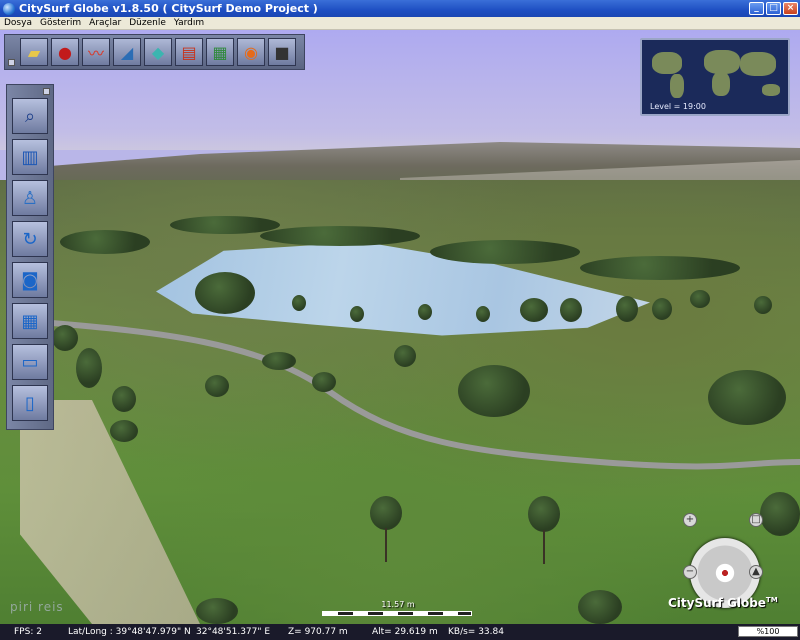  What do you see at coordinates (9, 8) in the screenshot?
I see `app-globe-icon` at bounding box center [9, 8].